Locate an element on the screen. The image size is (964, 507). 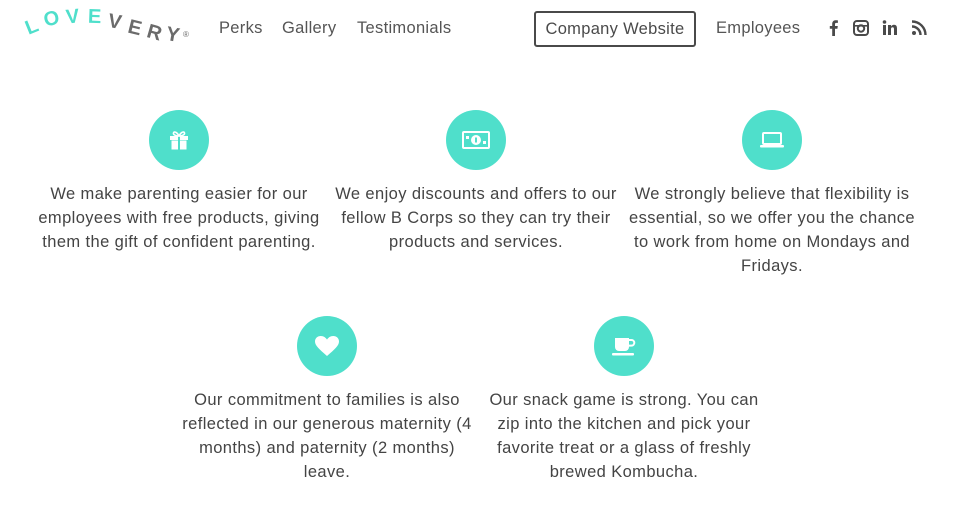
logo-letter: Y is located at coordinates (173, 35).